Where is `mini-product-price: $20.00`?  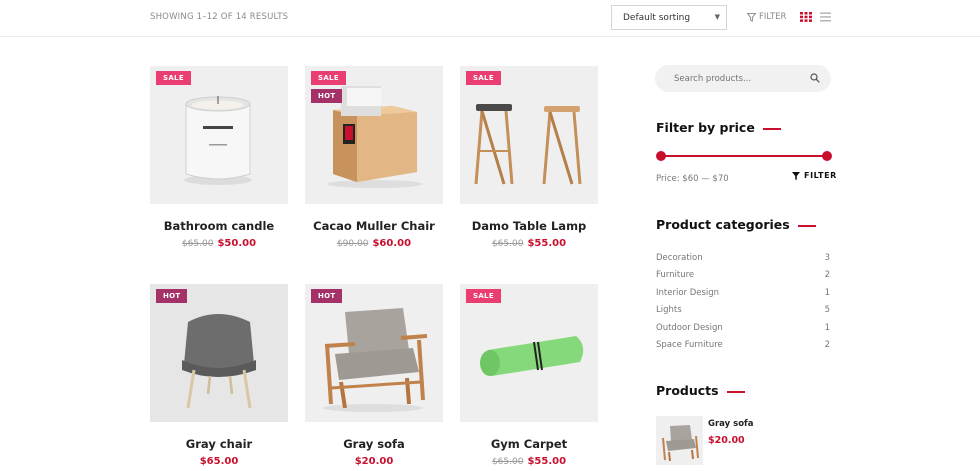
mini-product-price: $20.00 is located at coordinates (726, 440).